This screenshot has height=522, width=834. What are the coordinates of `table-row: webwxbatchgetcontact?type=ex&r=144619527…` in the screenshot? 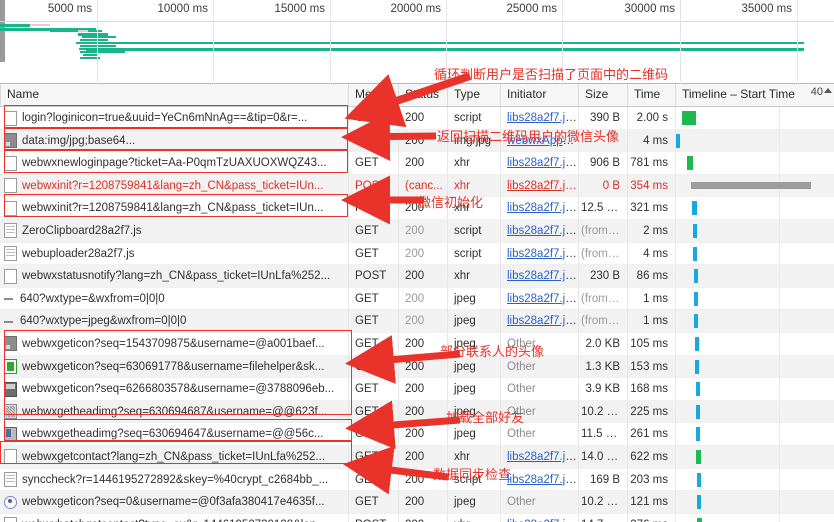 It's located at (417, 517).